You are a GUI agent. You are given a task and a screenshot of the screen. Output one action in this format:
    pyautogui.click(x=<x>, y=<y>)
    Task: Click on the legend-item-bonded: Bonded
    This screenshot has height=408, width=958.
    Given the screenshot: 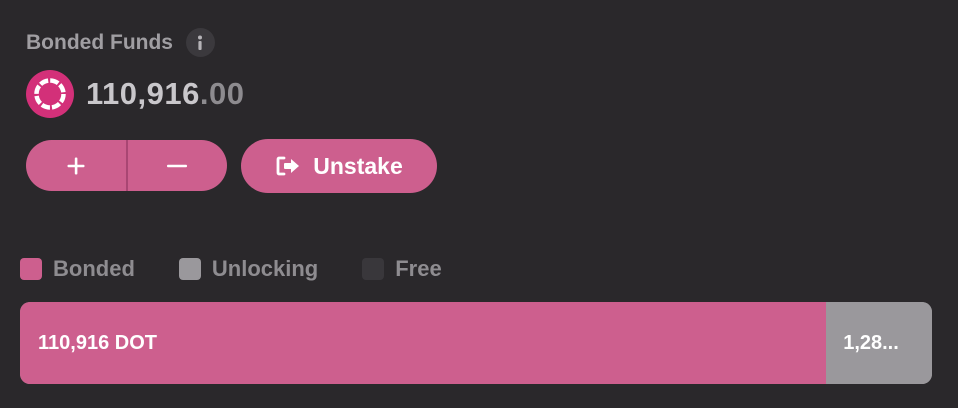 What is the action you would take?
    pyautogui.click(x=77, y=269)
    